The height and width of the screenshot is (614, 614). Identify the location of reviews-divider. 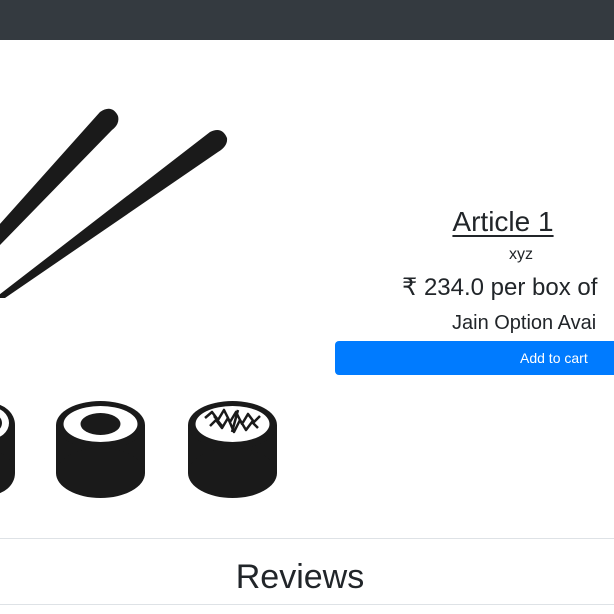
(307, 604).